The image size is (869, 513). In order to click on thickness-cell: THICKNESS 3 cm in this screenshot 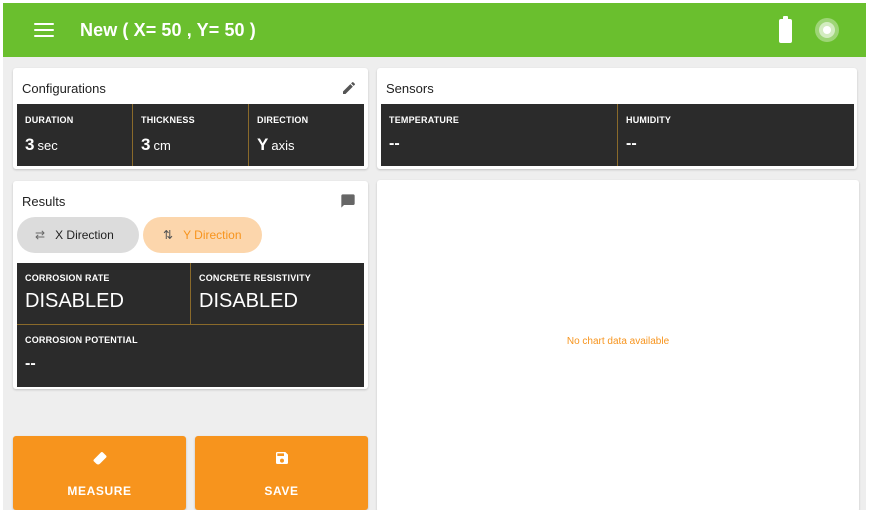, I will do `click(191, 135)`.